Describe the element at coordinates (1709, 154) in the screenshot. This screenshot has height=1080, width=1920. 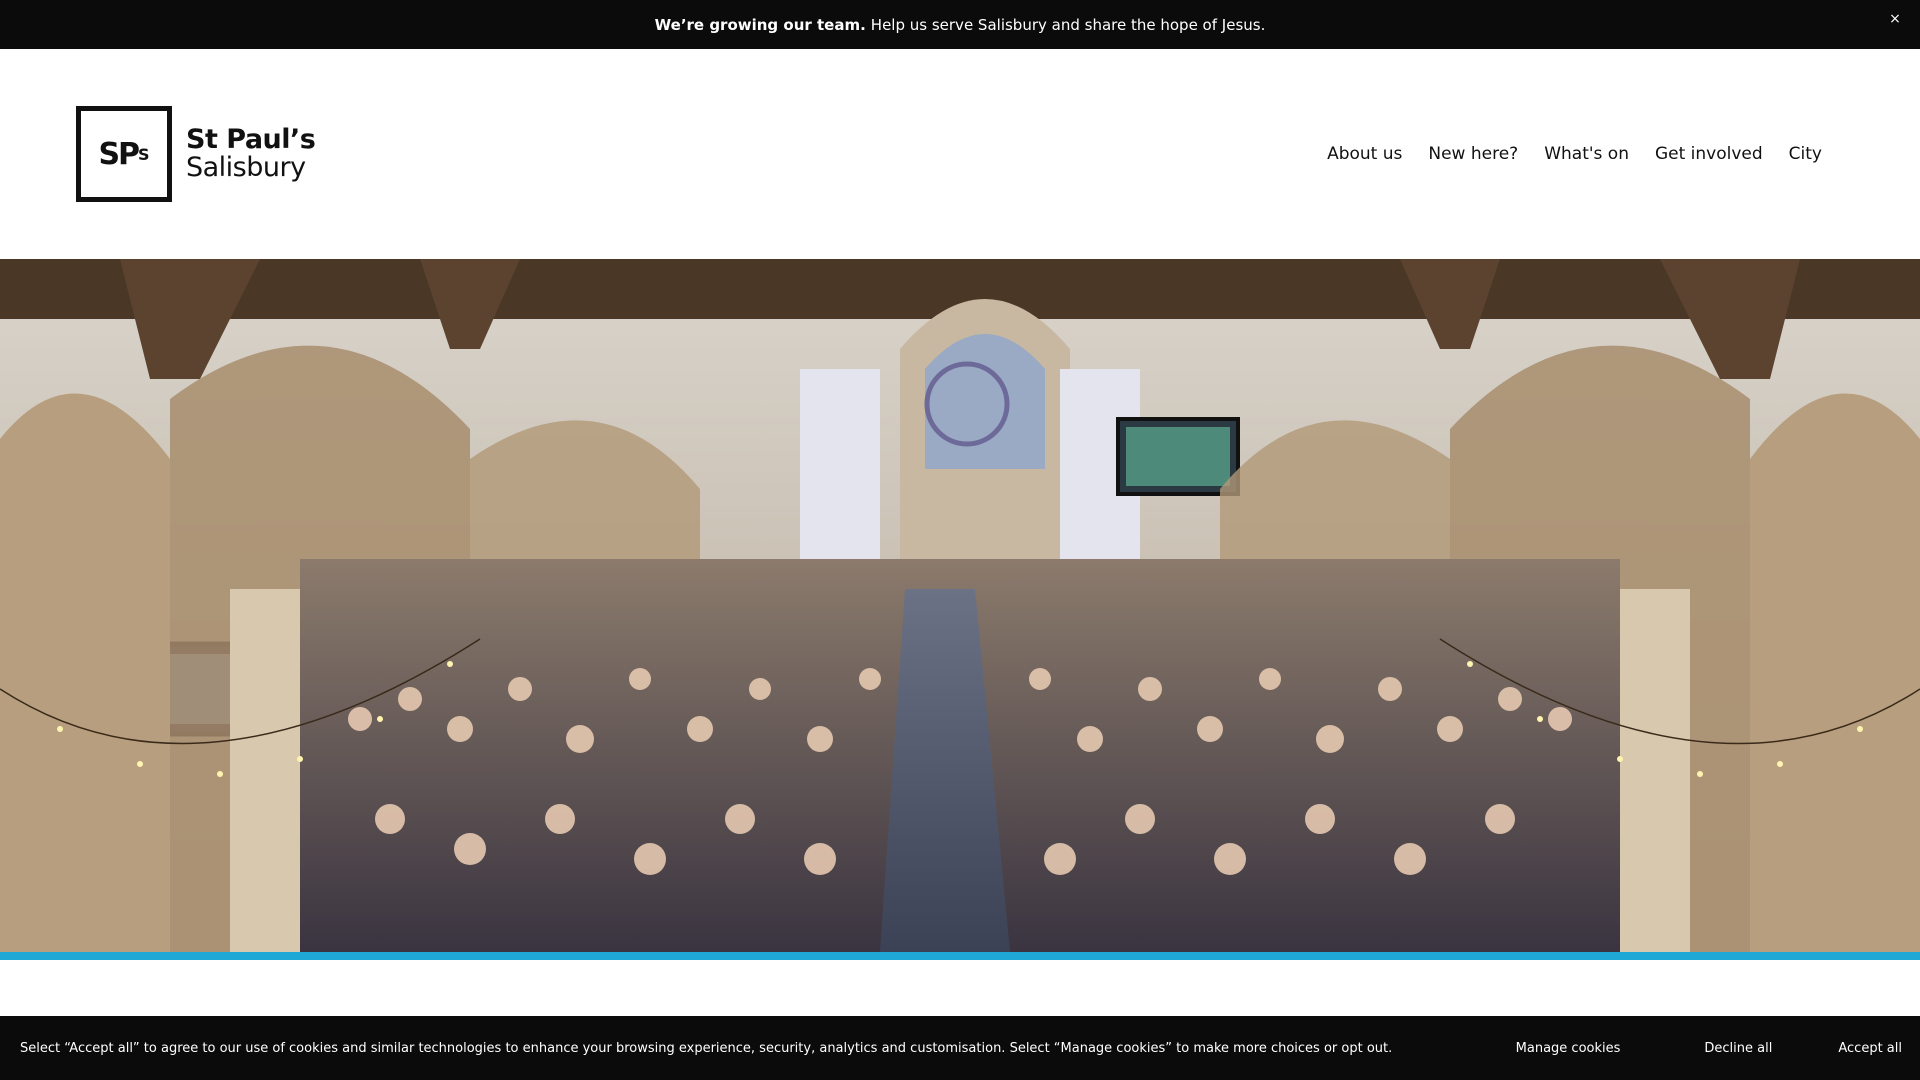
I see `nav-item-get-involved: Get involved` at that location.